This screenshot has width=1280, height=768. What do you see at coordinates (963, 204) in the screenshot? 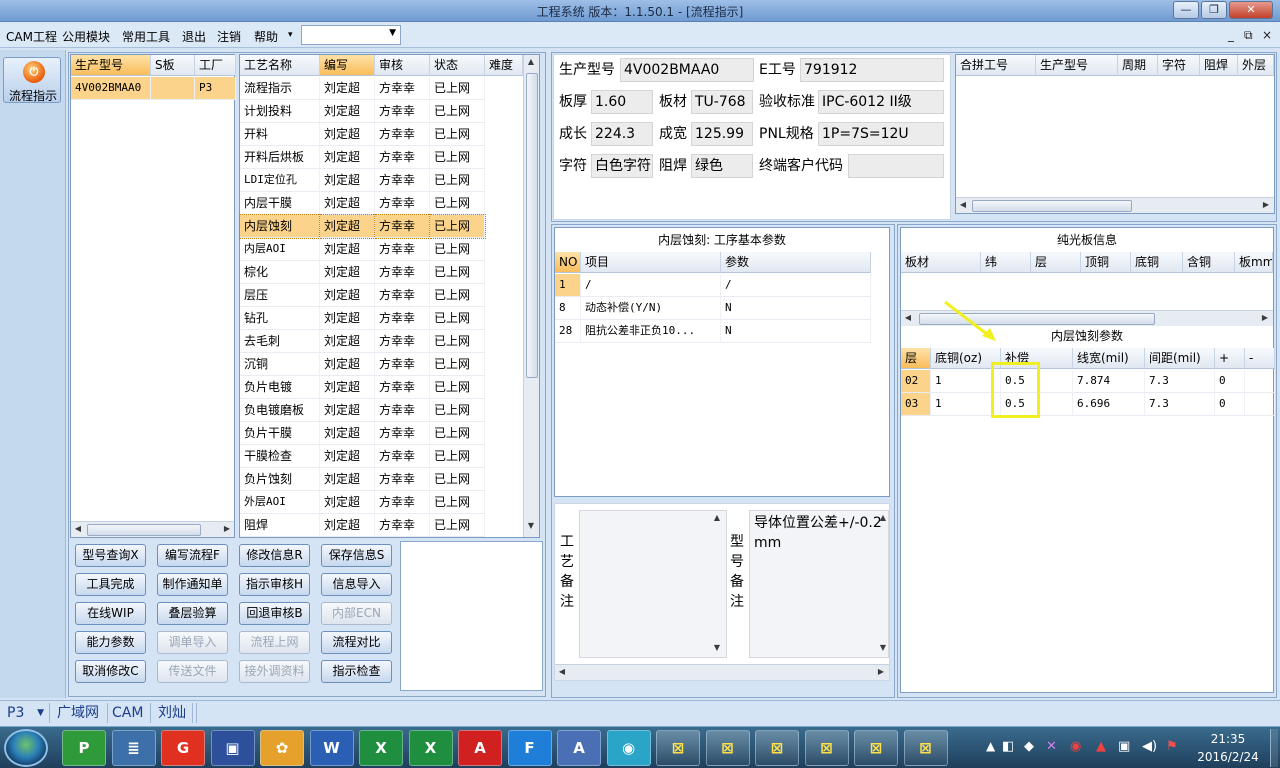
I see `scroll-left-icon: ◀` at bounding box center [963, 204].